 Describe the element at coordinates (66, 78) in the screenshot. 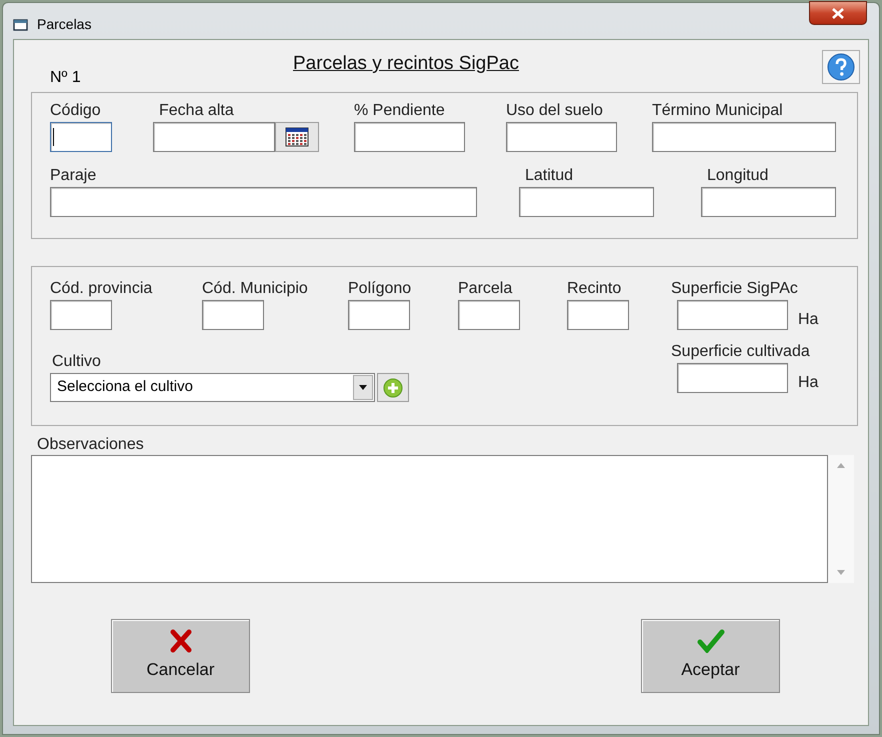

I see `record-number: Nº 1` at that location.